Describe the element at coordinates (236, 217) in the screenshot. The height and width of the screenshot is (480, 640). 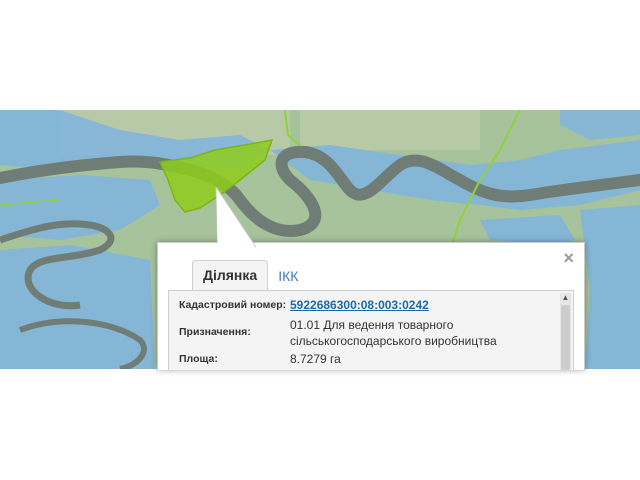
I see `popup-pointer` at that location.